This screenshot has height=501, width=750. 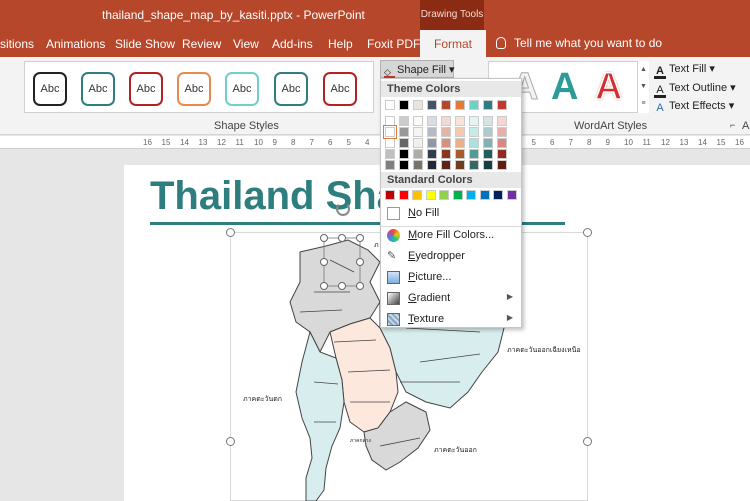 I want to click on tab-format: Format, so click(x=453, y=43).